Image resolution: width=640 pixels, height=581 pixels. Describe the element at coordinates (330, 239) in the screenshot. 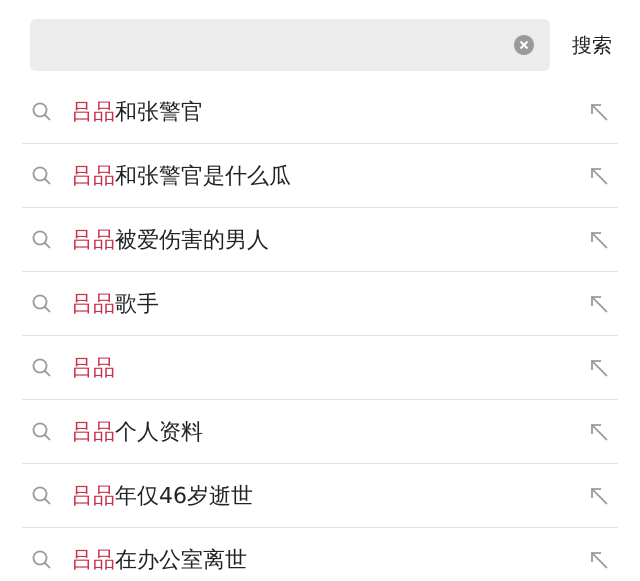

I see `suggestion-item: 吕品被爱伤害的男人` at that location.